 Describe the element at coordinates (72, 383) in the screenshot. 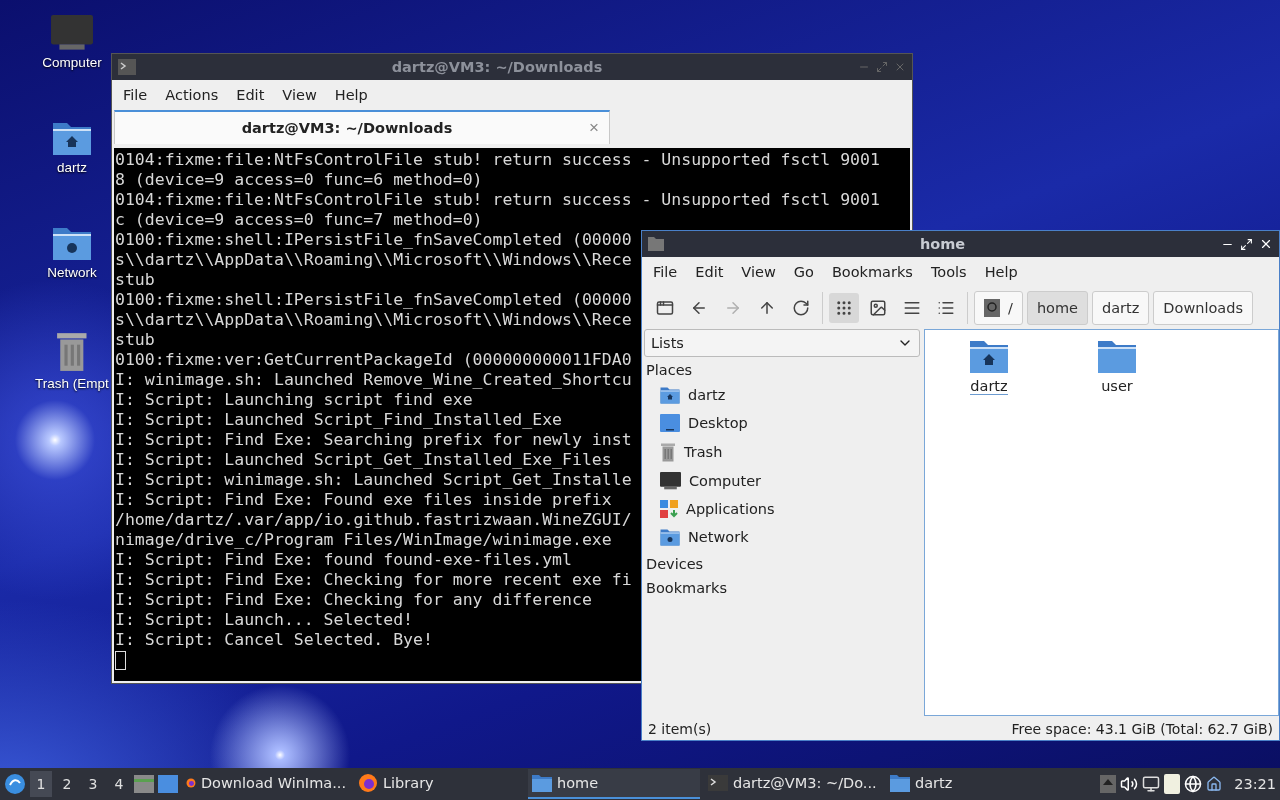

I see `desktop-icon-label: Trash (Empt` at that location.